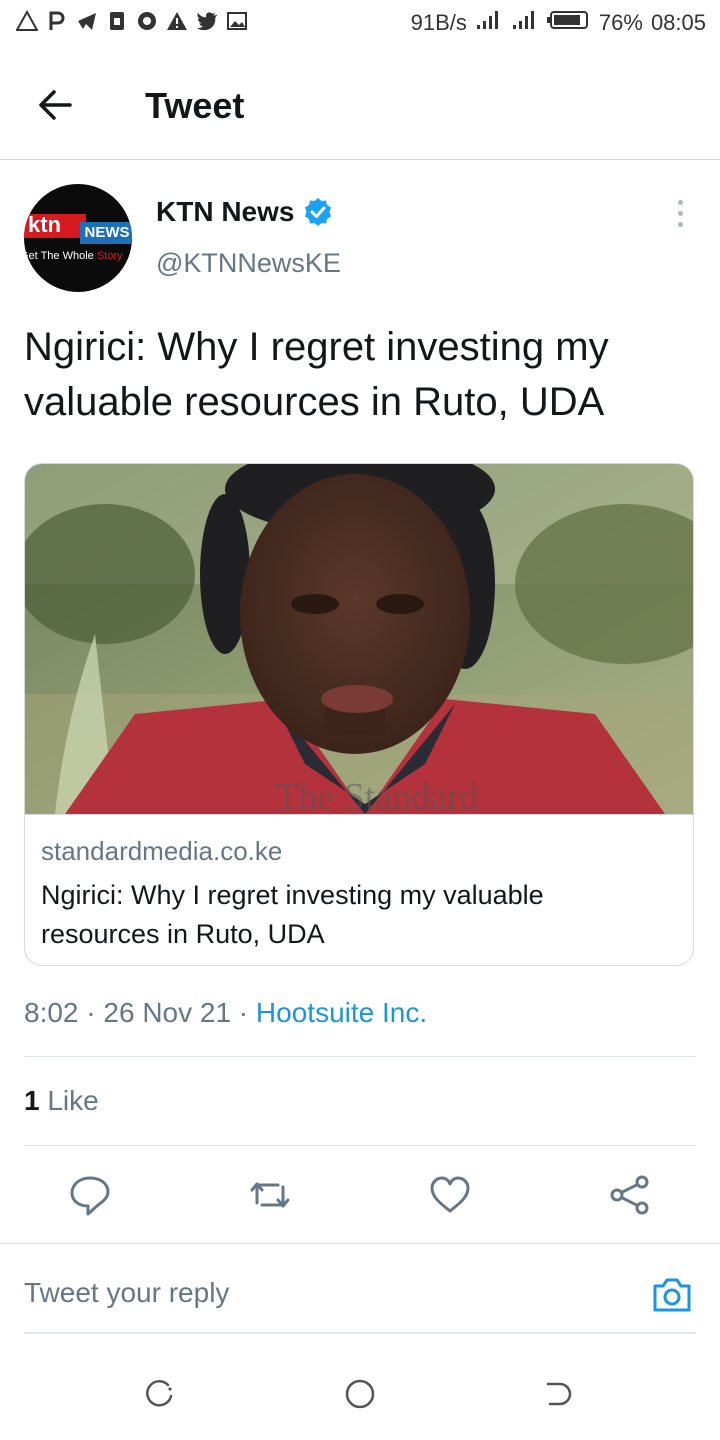 The height and width of the screenshot is (1440, 720). I want to click on chrome-icon, so click(147, 21).